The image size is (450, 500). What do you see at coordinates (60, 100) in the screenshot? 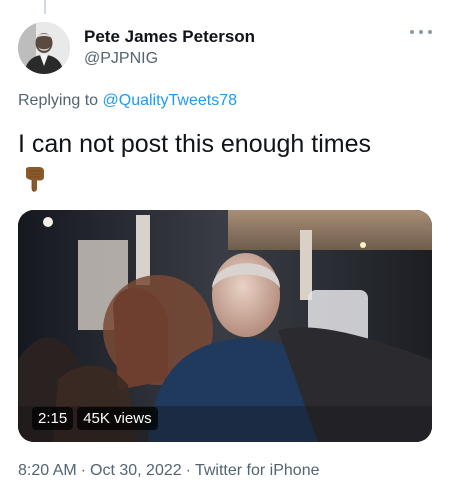
I see `reply-prefix: Replying to` at bounding box center [60, 100].